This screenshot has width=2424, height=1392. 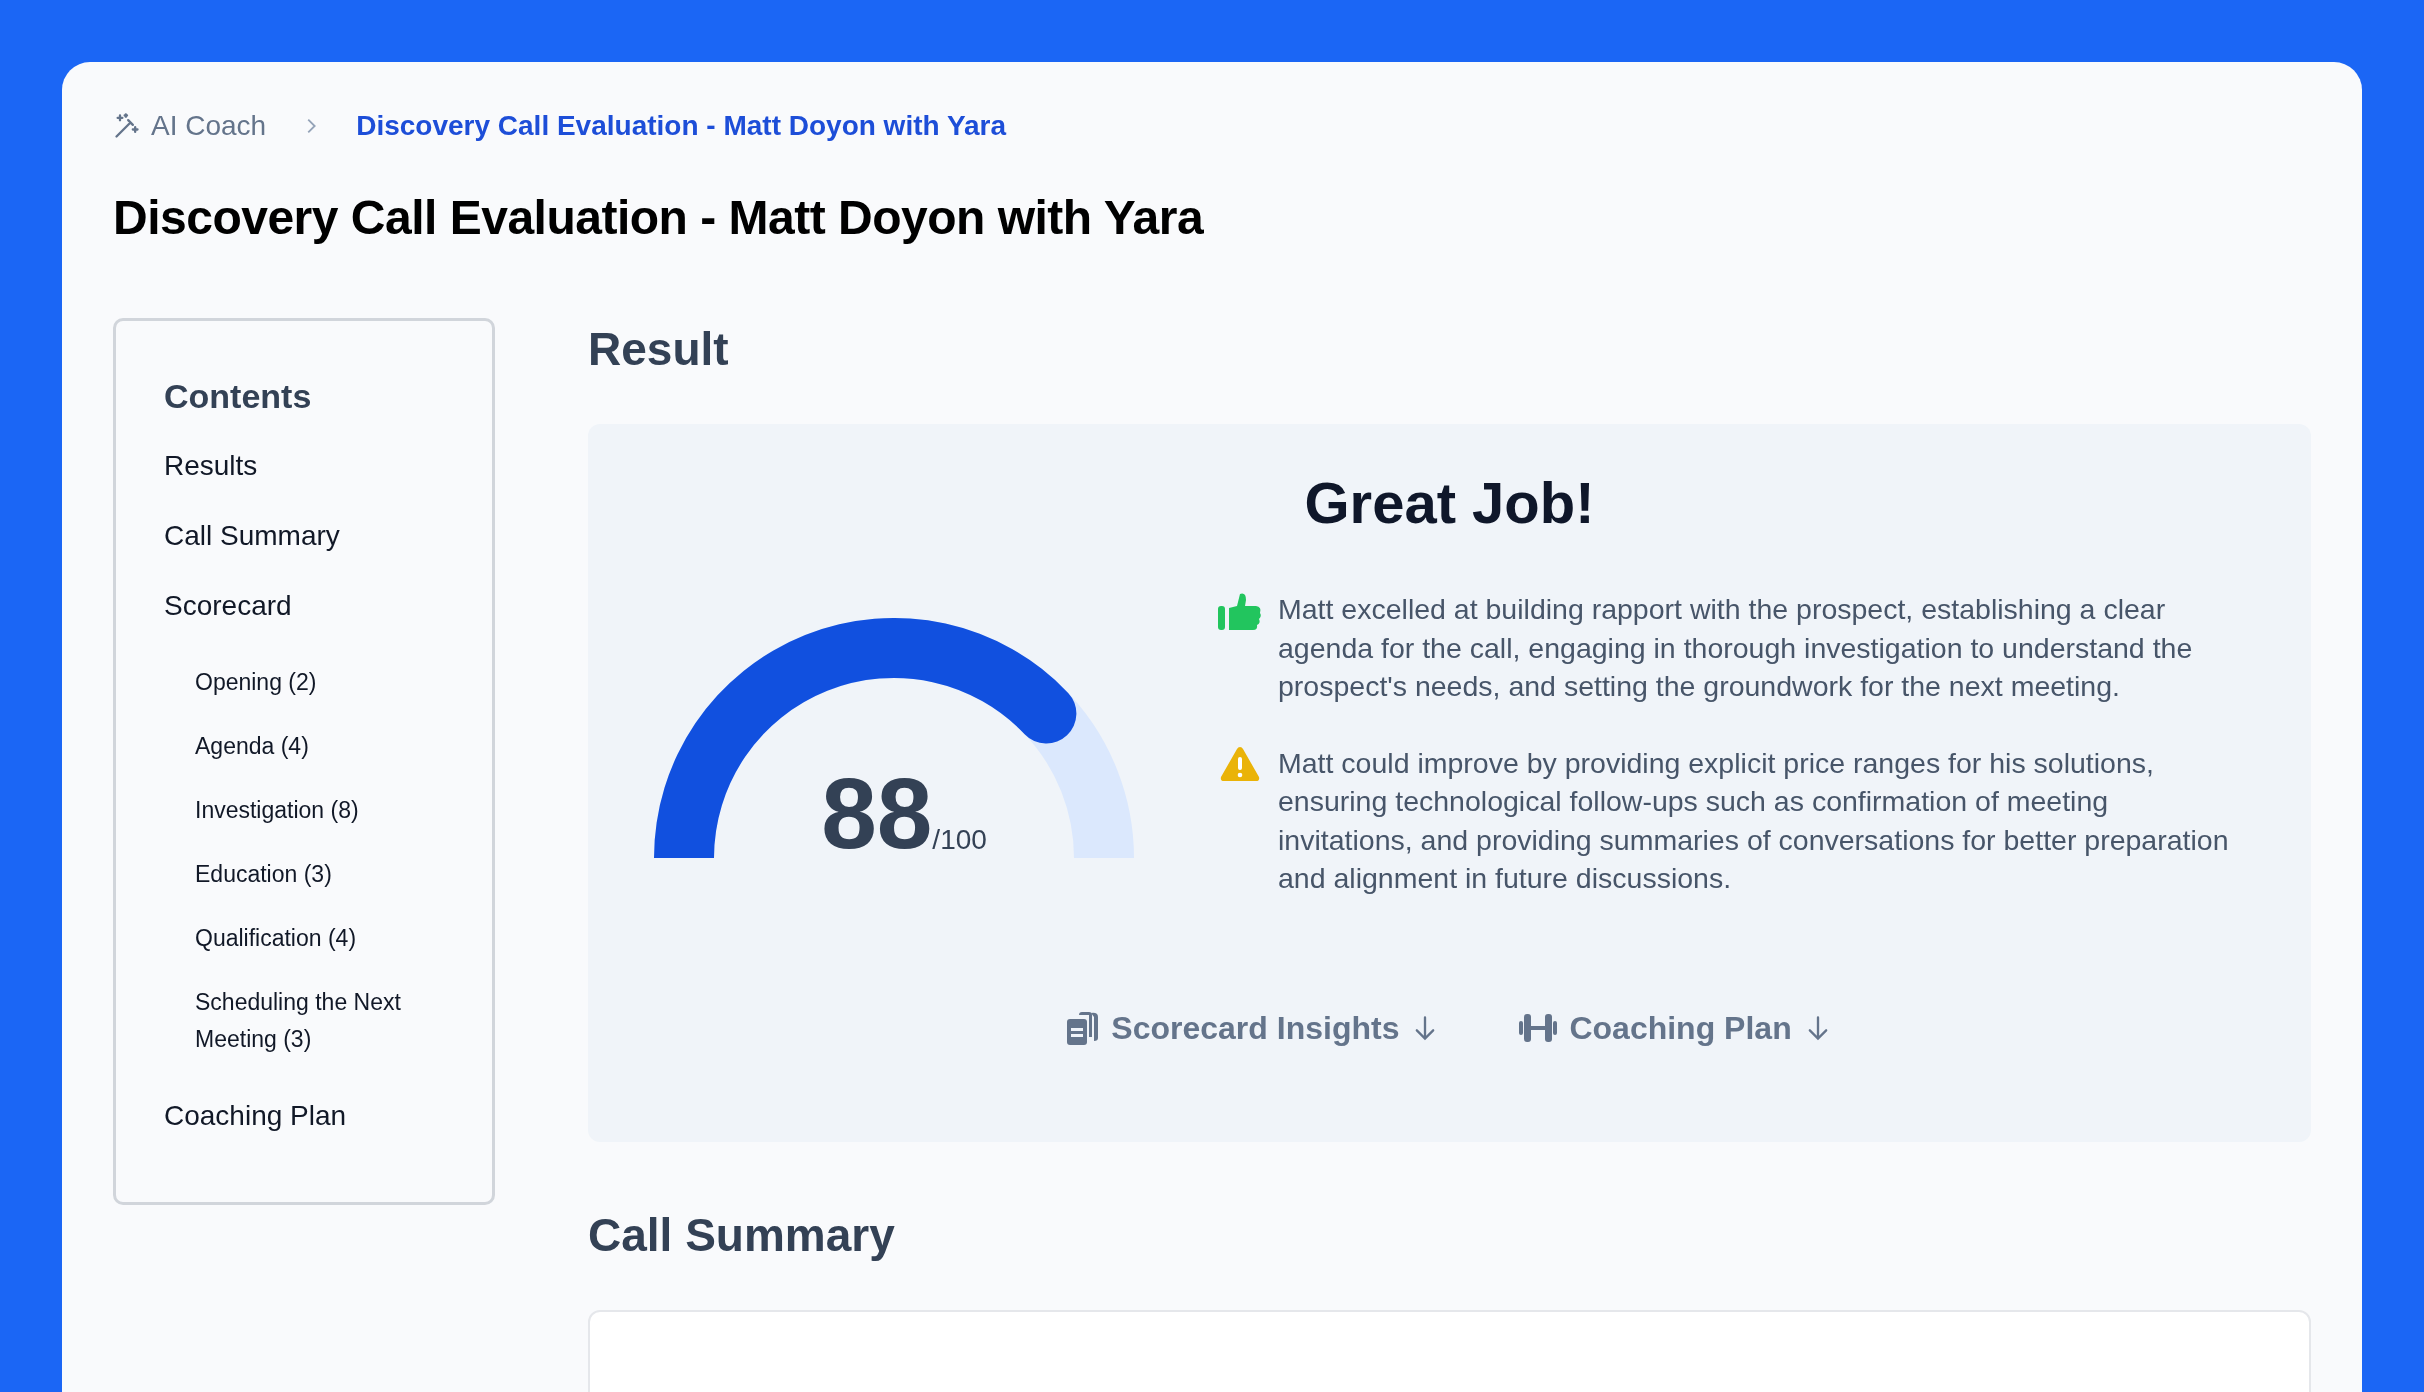 What do you see at coordinates (333, 682) in the screenshot?
I see `contents-subitem: Opening (2)` at bounding box center [333, 682].